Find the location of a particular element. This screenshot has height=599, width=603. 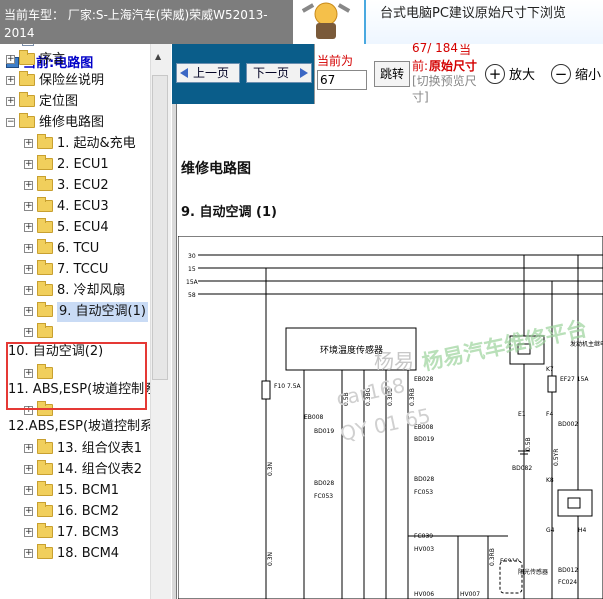

zoom-in-icon: + is located at coordinates (495, 74).